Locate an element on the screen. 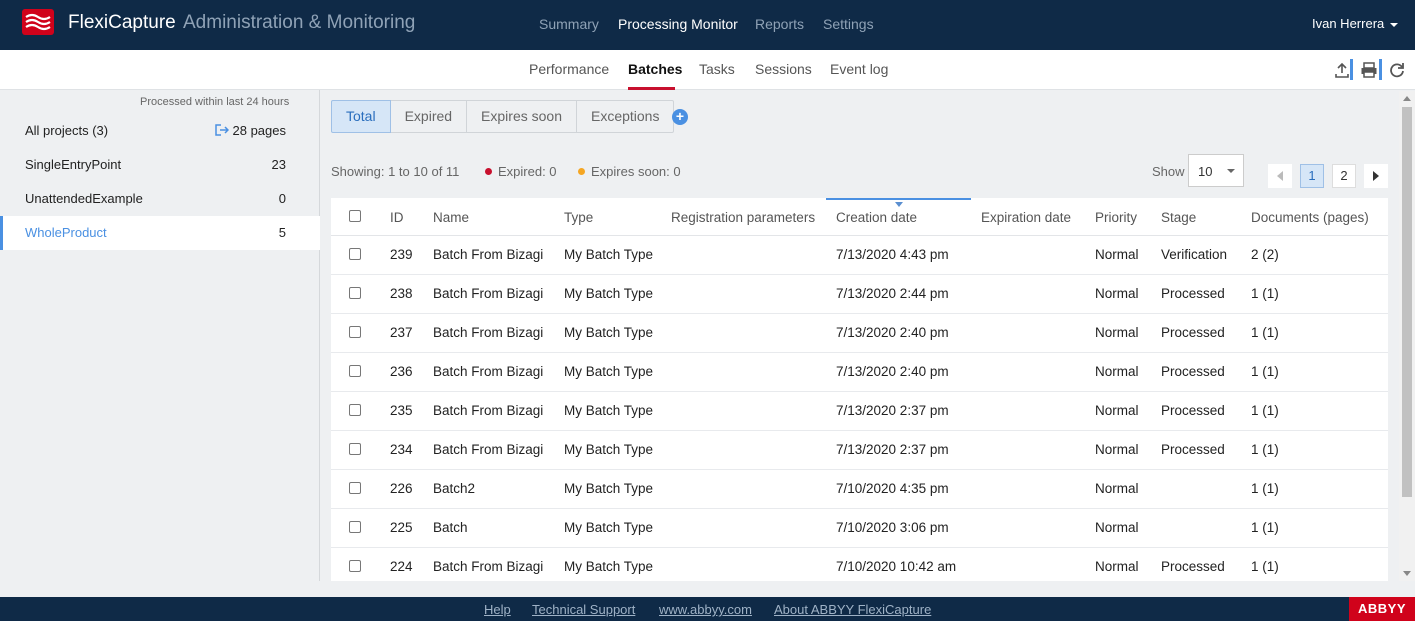  cell-creation-date: 7/13/2020 2:40 pm is located at coordinates (892, 371).